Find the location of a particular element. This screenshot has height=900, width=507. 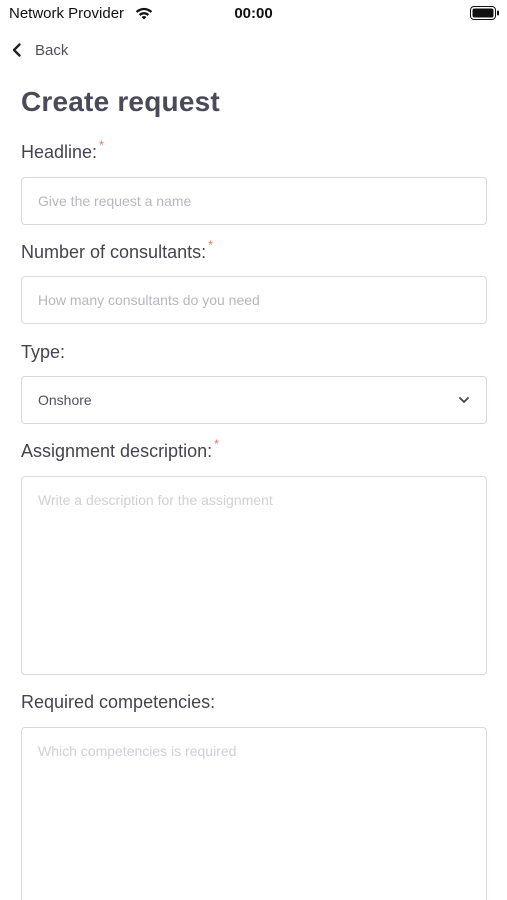

competencies-label-text: Required competencies: is located at coordinates (118, 702).